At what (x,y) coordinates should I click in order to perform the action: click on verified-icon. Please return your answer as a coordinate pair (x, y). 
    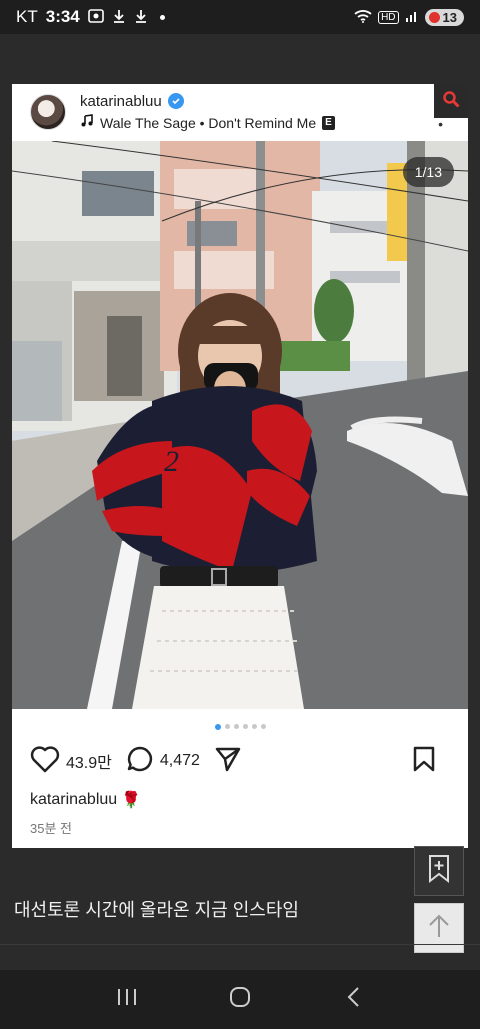
    Looking at the image, I should click on (175, 101).